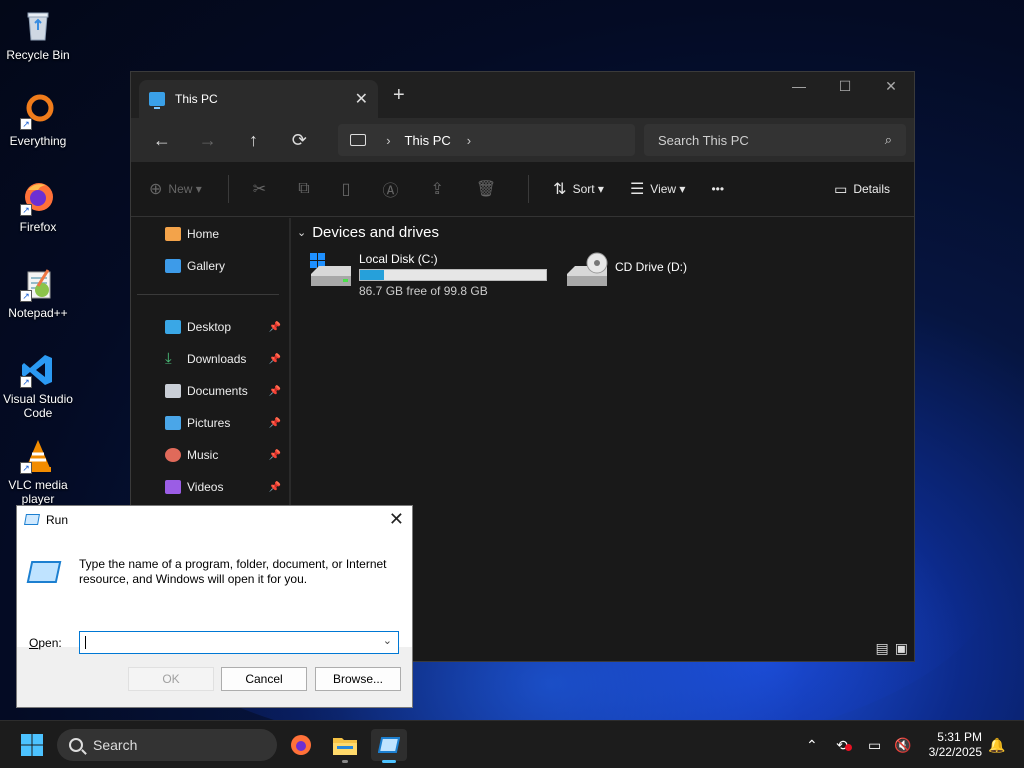 The image size is (1024, 768). What do you see at coordinates (210, 391) in the screenshot?
I see `sidebar-item-documents: Documents 📌` at bounding box center [210, 391].